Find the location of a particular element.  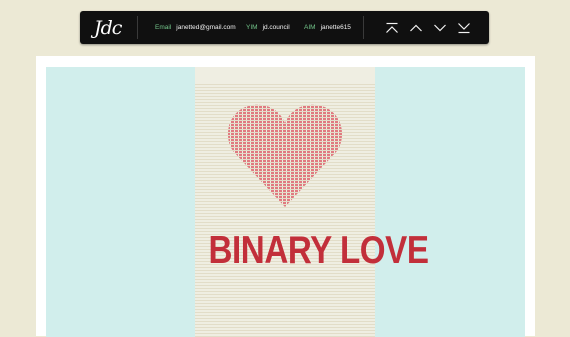

first-button is located at coordinates (392, 28).